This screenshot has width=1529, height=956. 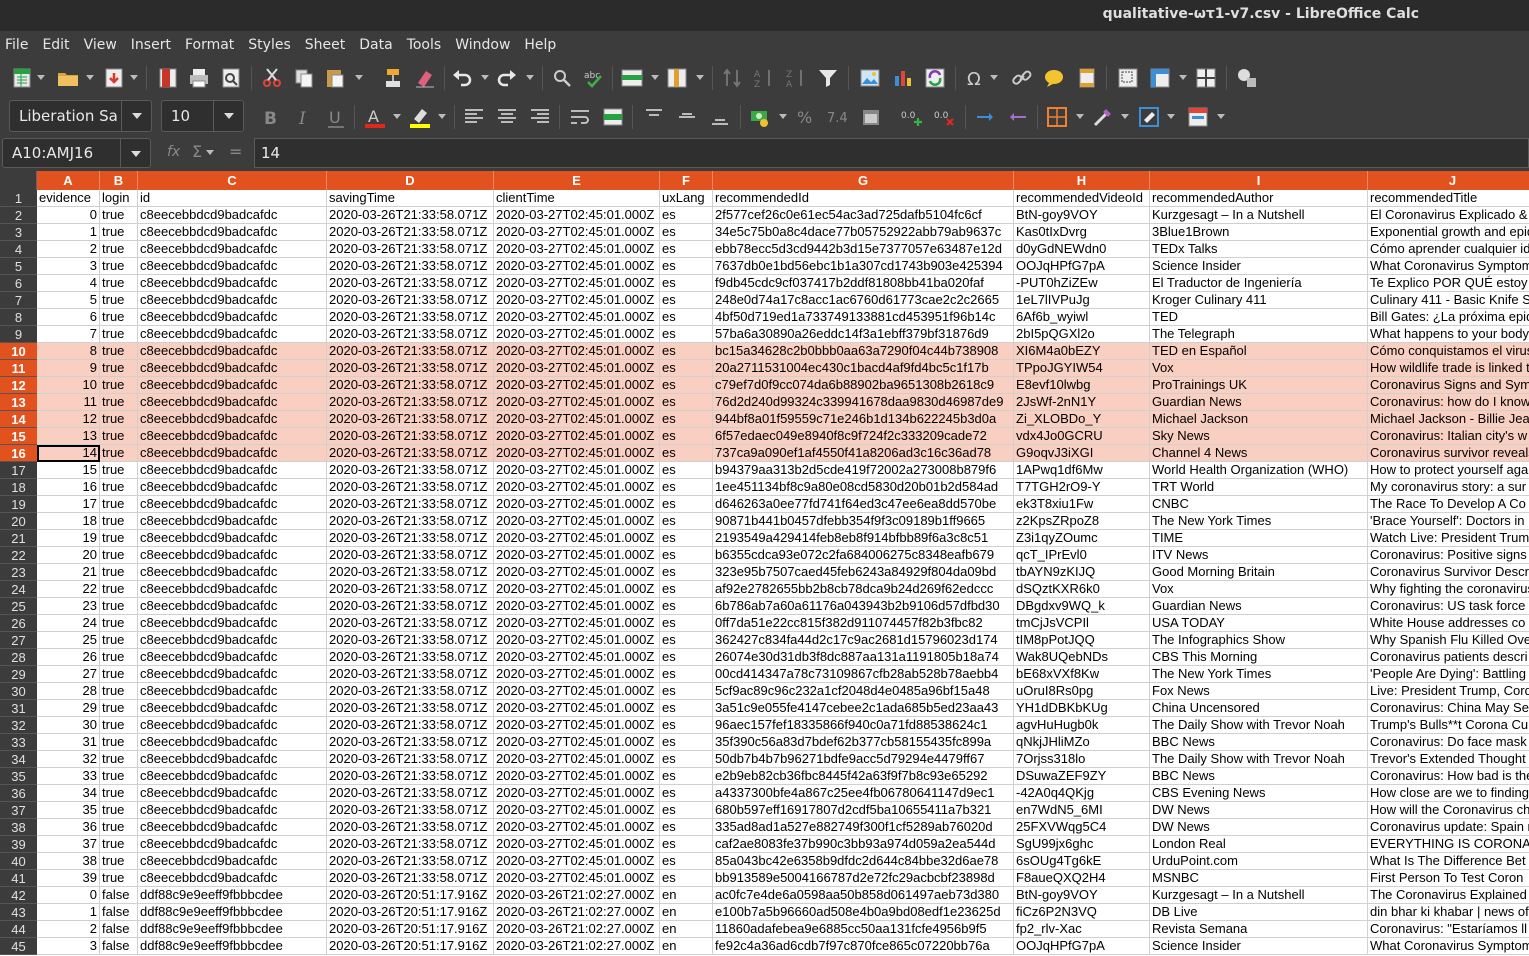 I want to click on cell: -PUT0hZiZEw, so click(x=1082, y=283).